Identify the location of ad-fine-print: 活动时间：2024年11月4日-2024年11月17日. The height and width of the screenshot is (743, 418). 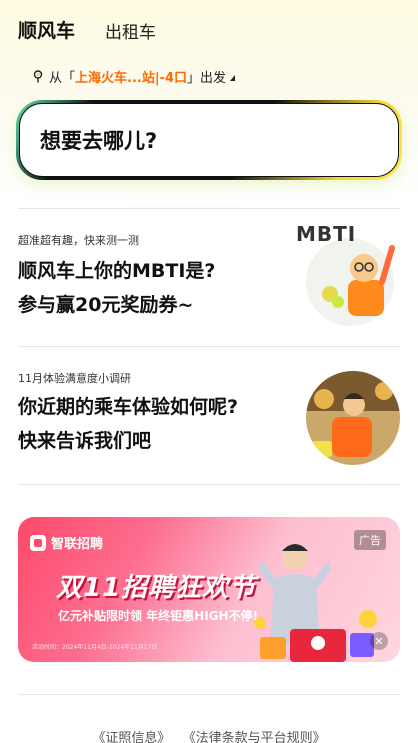
(95, 647).